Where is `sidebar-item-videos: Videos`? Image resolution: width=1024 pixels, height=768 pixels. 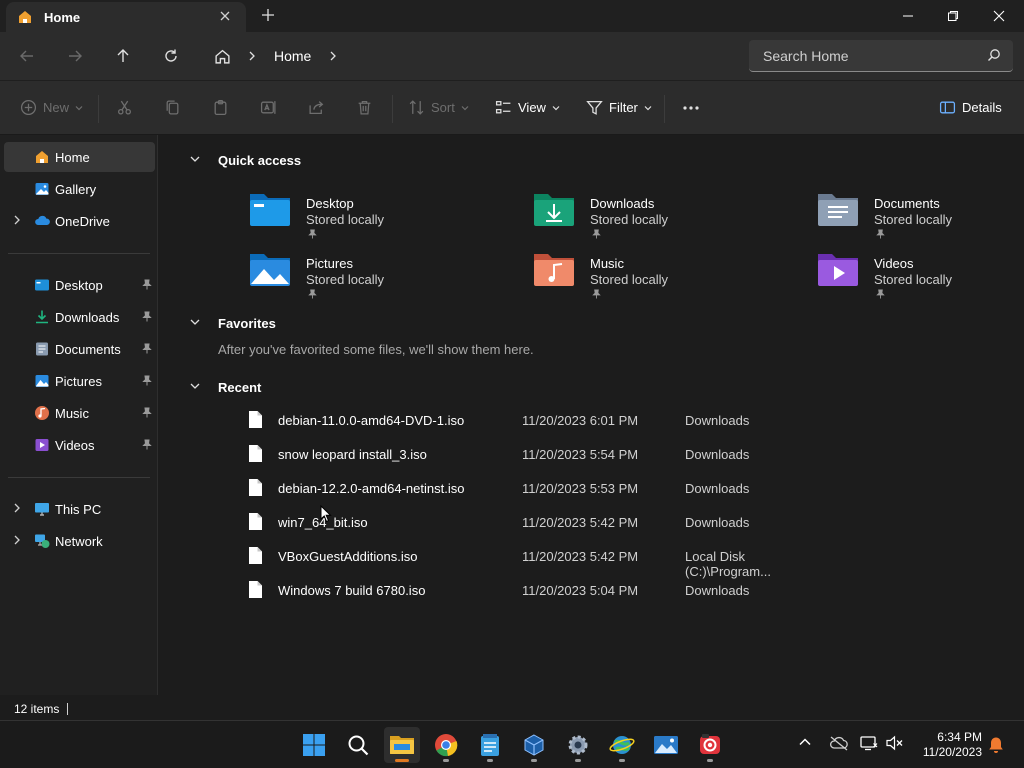 sidebar-item-videos: Videos is located at coordinates (79, 445).